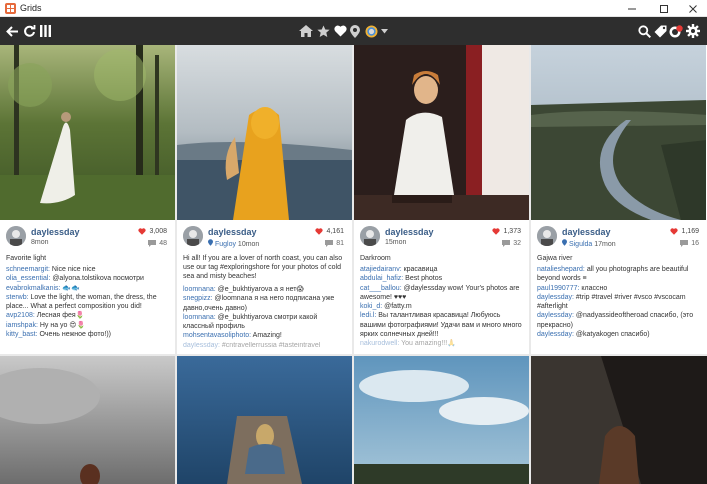 Image resolution: width=707 pixels, height=484 pixels. What do you see at coordinates (620, 334) in the screenshot?
I see `comment: daylessday: @katyakogen спасибо)` at bounding box center [620, 334].